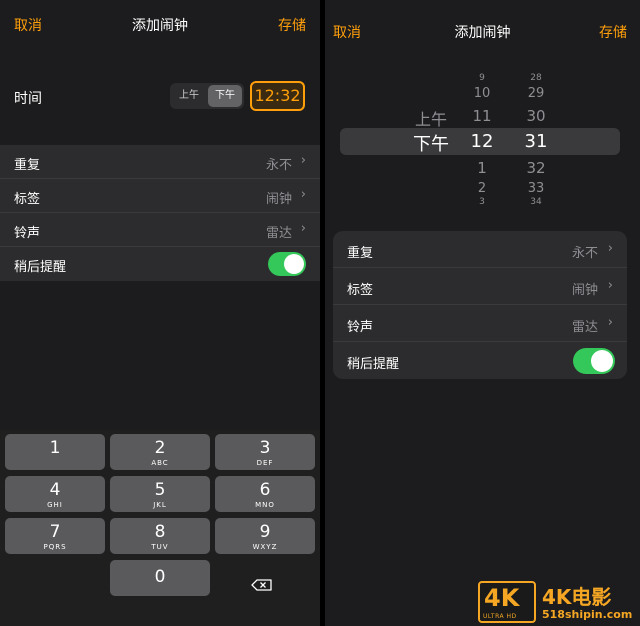  Describe the element at coordinates (265, 505) in the screenshot. I see `key-letters: MNO` at that location.